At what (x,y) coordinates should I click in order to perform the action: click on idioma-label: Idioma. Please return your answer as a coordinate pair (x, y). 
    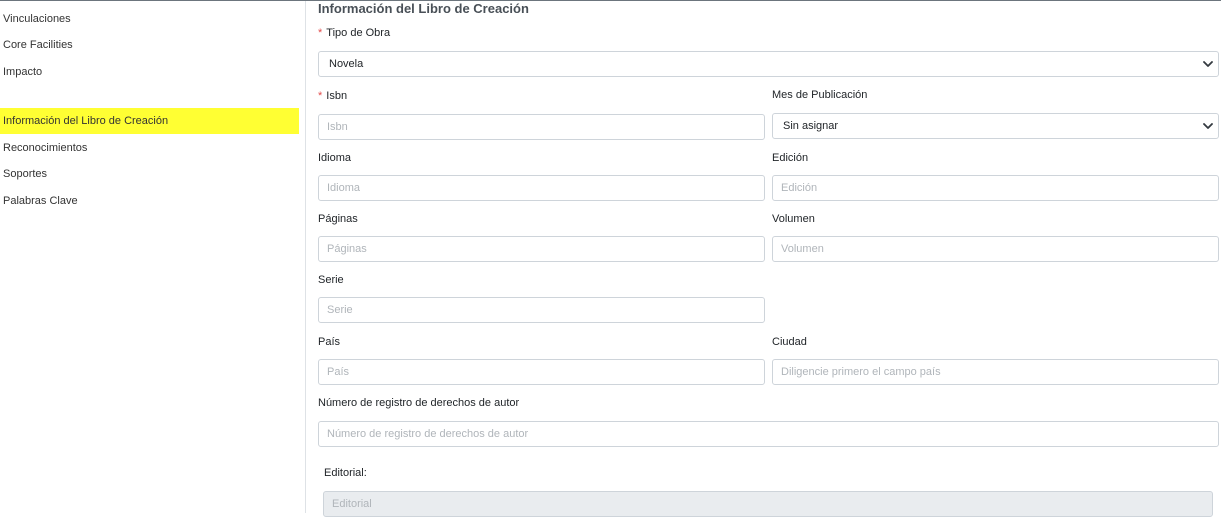
    Looking at the image, I should click on (335, 158).